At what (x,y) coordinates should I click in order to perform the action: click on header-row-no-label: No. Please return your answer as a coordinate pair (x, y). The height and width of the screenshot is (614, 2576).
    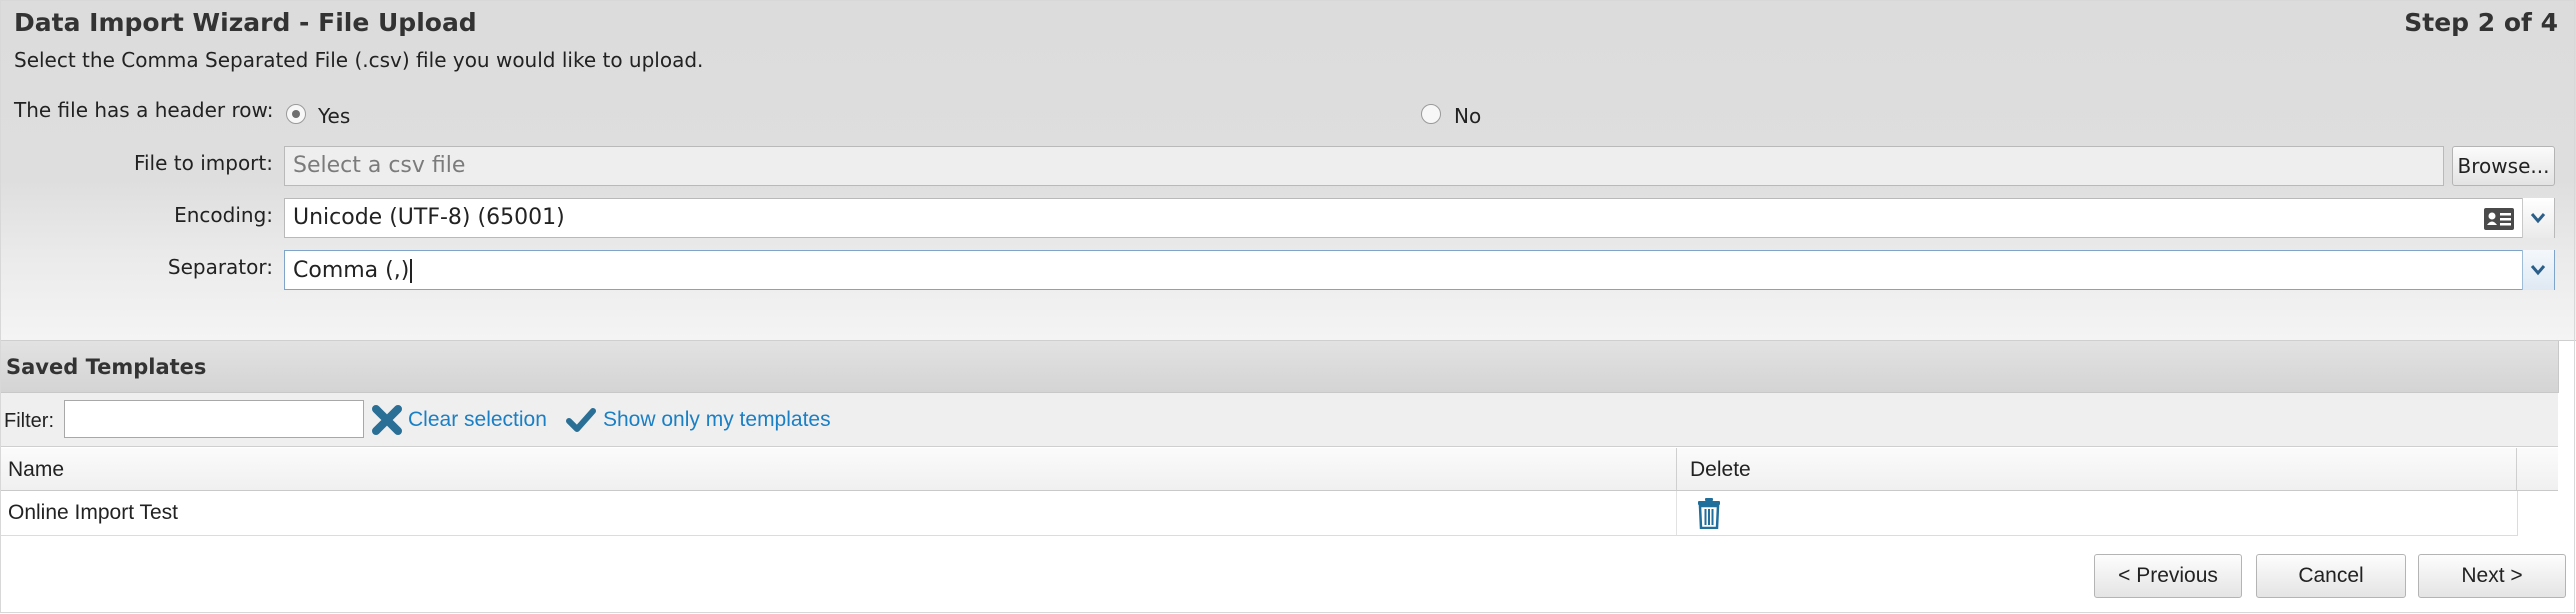
    Looking at the image, I should click on (1467, 116).